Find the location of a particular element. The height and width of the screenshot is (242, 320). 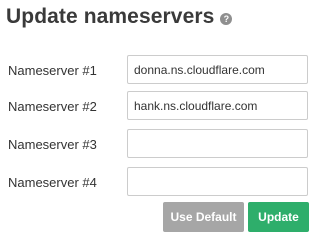

nameserver-row-1: Nameserver #1 is located at coordinates (160, 70).